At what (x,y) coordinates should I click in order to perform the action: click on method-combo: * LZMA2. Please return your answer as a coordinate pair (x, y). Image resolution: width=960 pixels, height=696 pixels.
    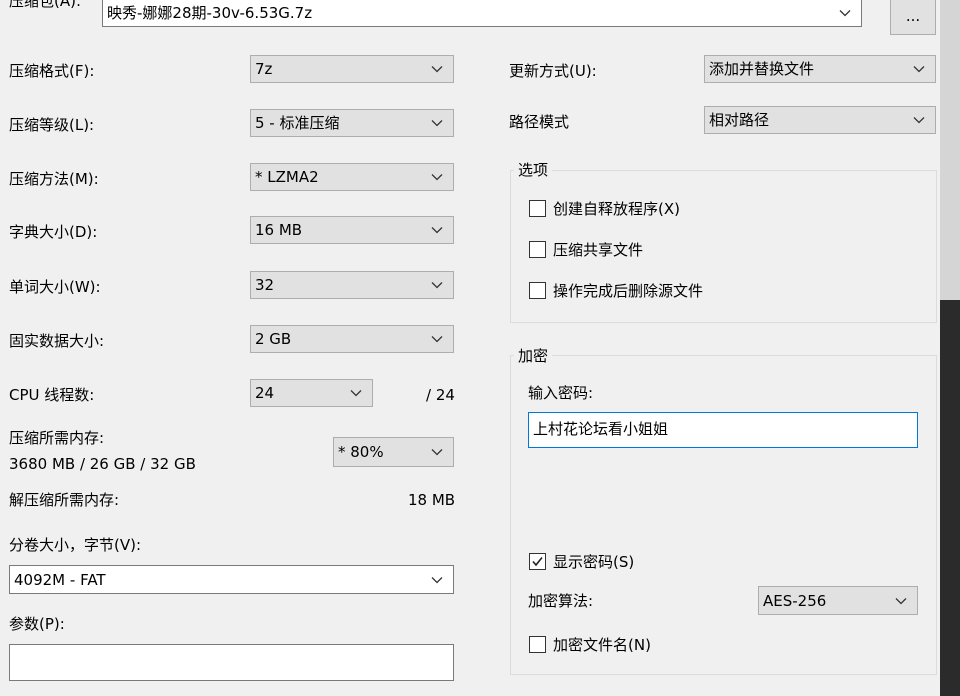
    Looking at the image, I should click on (352, 177).